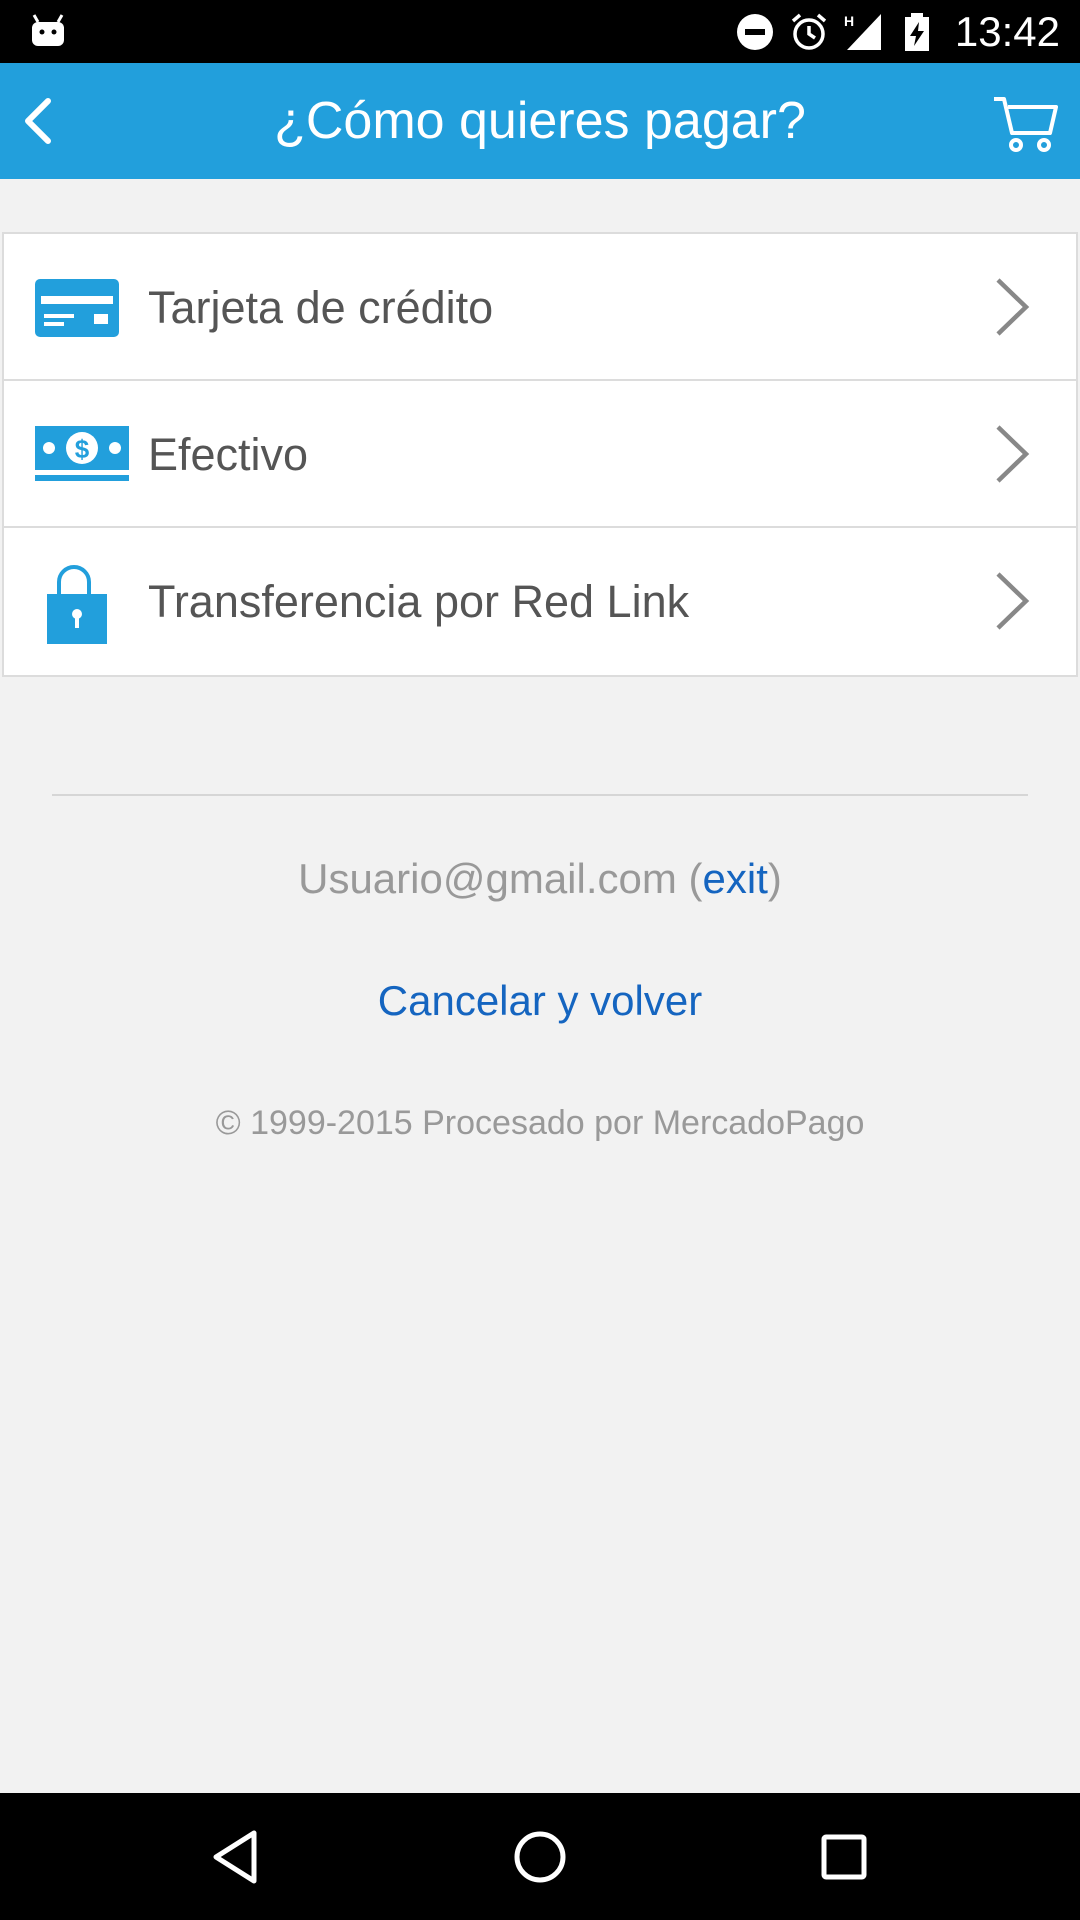  I want to click on payment-method-cash: $ Efectivo, so click(540, 454).